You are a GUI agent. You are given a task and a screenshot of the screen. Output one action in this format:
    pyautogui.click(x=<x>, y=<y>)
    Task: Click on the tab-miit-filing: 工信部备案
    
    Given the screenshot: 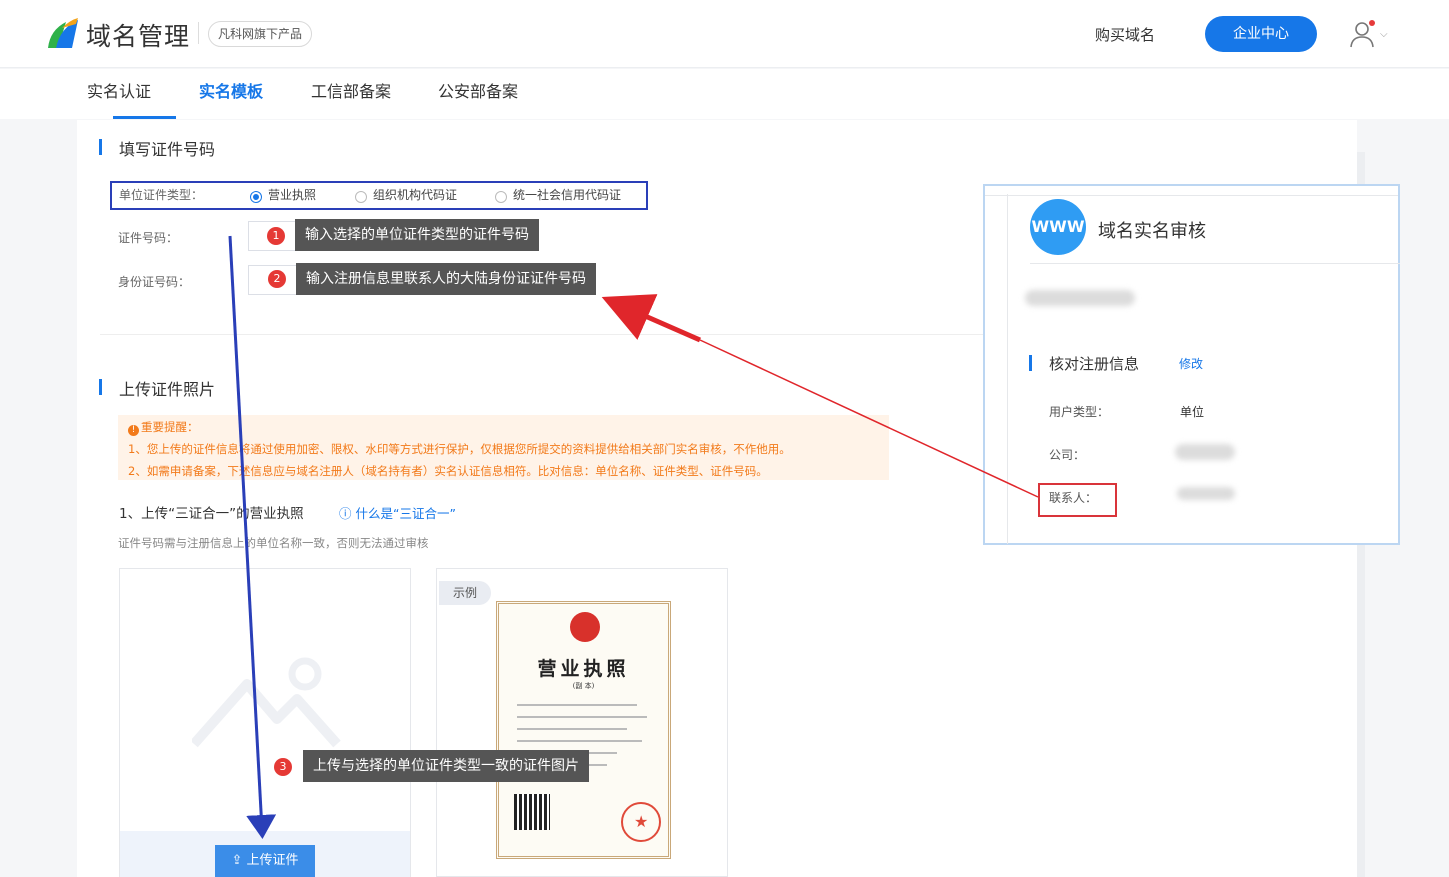 What is the action you would take?
    pyautogui.click(x=351, y=90)
    